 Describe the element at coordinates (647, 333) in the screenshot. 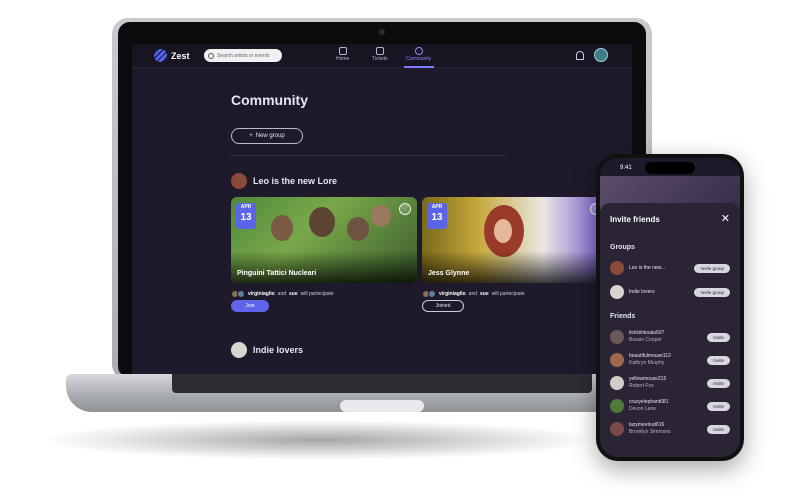

I see `friend-username: ticklishkoala607` at that location.